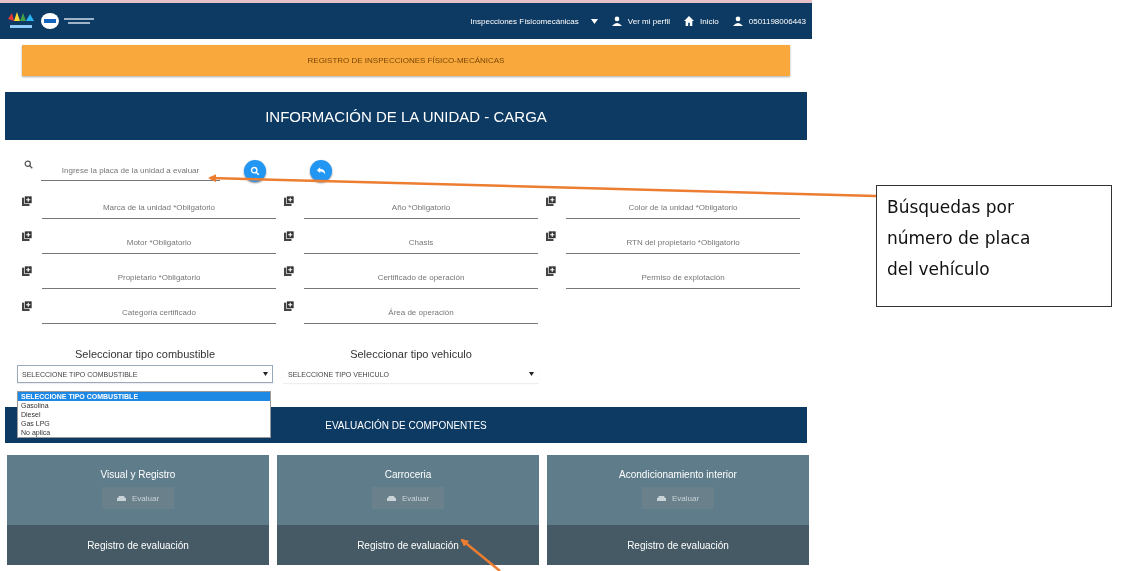 This screenshot has height=571, width=1126. Describe the element at coordinates (406, 116) in the screenshot. I see `section-title: INFORMACIÓN DE LA UNIDAD - CARGA` at that location.